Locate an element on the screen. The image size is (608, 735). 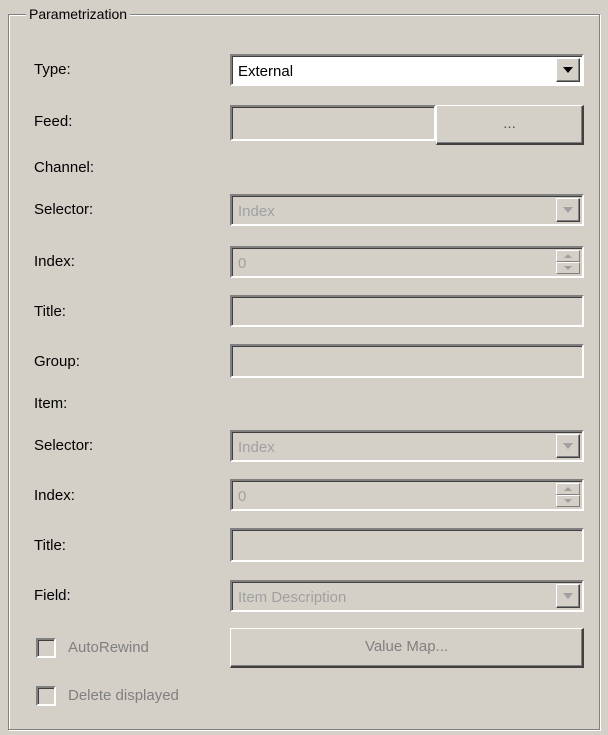
channel-selector-label: Selector: is located at coordinates (64, 209).